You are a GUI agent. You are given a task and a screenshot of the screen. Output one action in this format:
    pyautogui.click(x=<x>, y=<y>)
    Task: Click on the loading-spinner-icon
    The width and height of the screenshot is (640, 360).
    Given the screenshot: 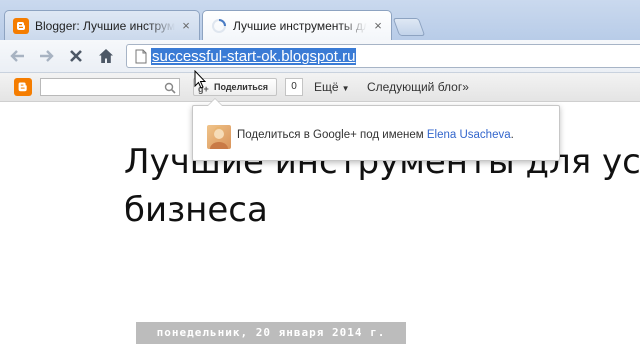 What is the action you would take?
    pyautogui.click(x=219, y=26)
    